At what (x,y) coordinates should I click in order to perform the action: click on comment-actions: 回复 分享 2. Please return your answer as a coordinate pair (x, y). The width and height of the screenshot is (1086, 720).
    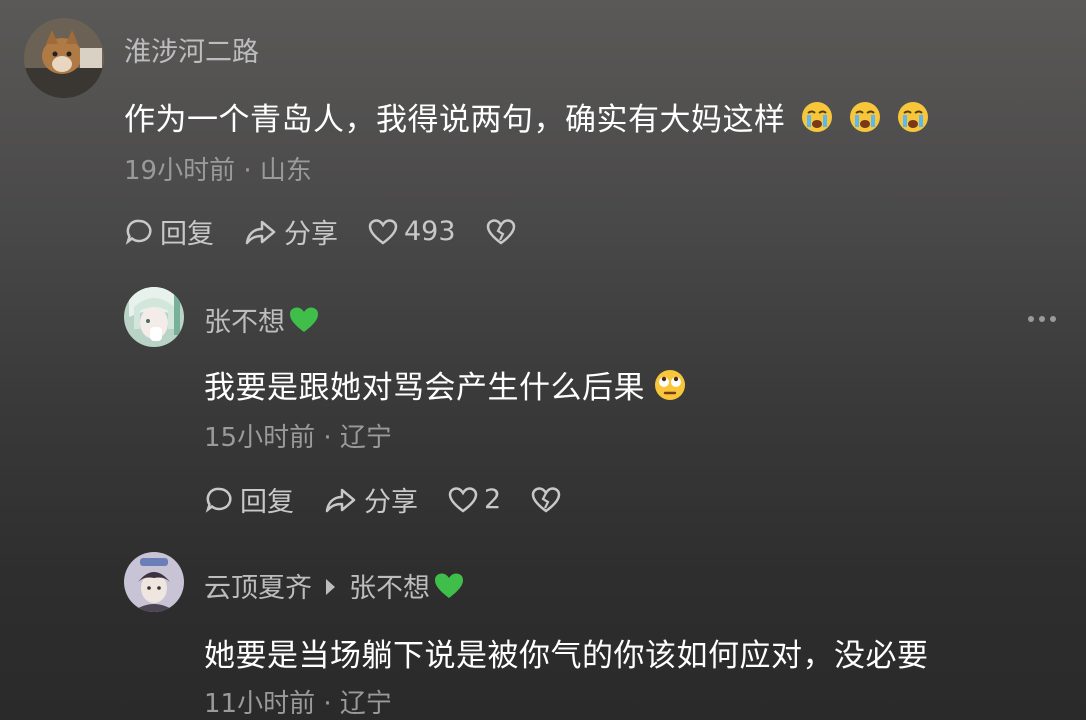
    Looking at the image, I should click on (400, 499).